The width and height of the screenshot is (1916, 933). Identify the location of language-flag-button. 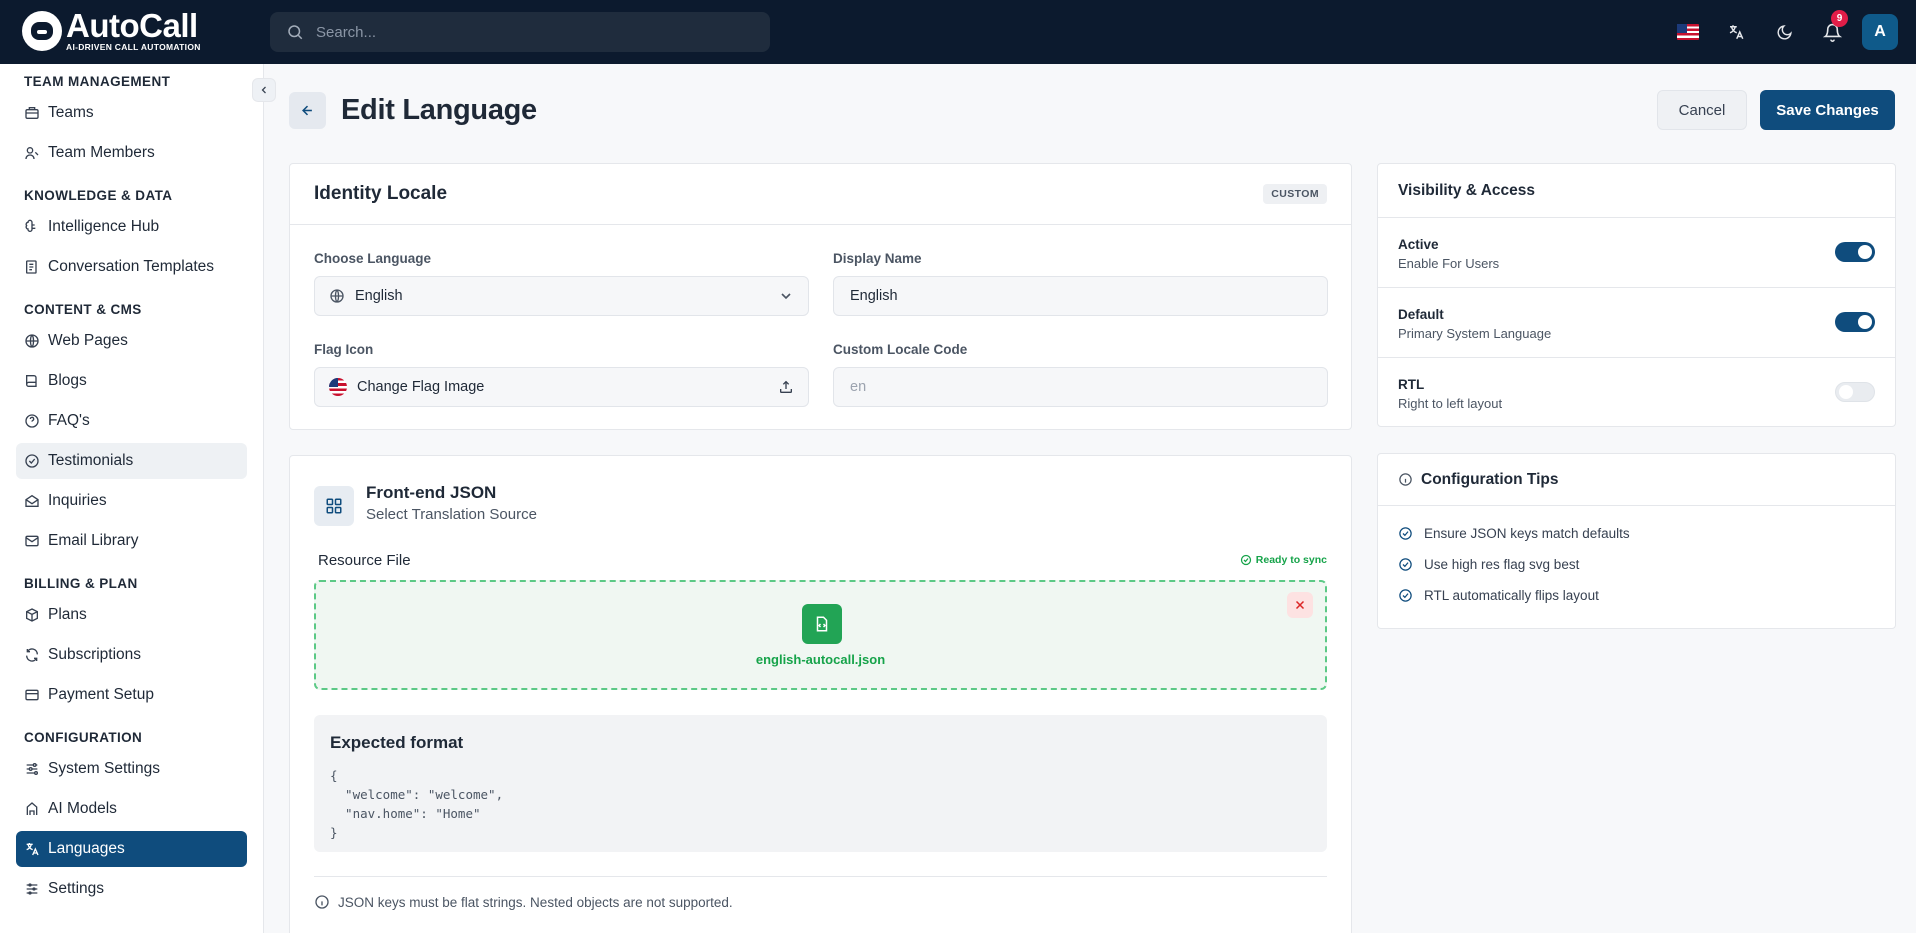
(1688, 32).